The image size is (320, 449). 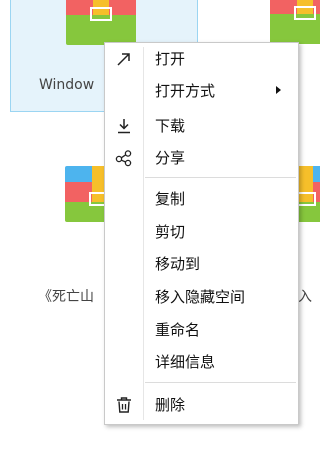 I want to click on menu-item-copy: 复制, so click(x=201, y=199).